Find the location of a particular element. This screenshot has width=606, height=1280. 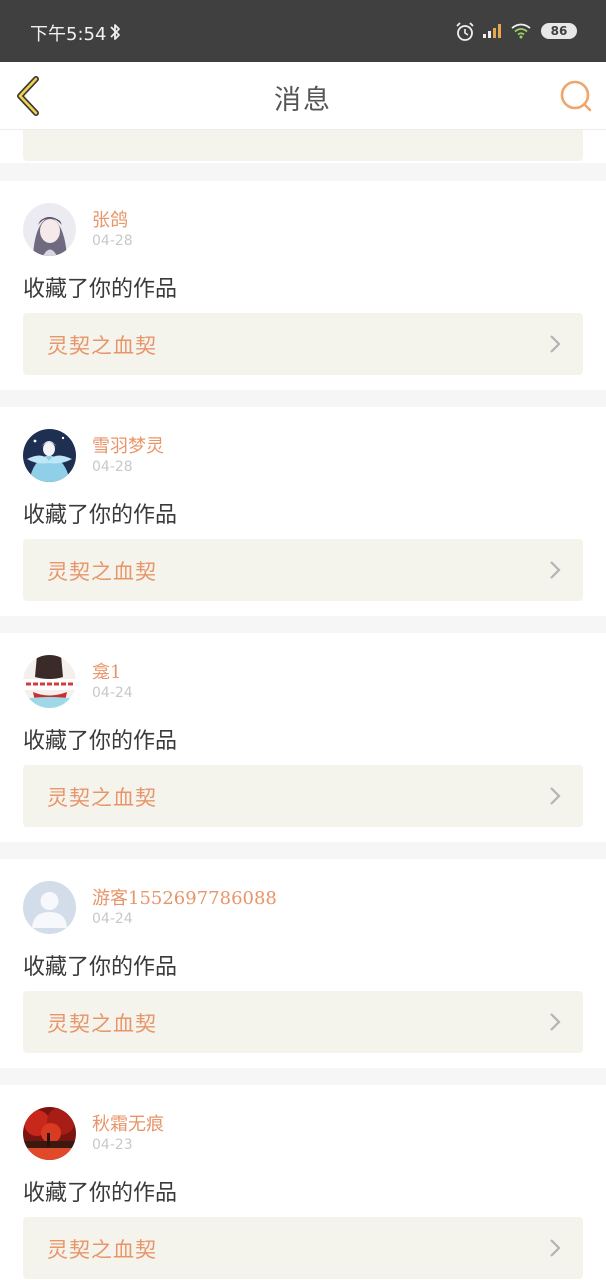

username: 张鸽 is located at coordinates (110, 219).